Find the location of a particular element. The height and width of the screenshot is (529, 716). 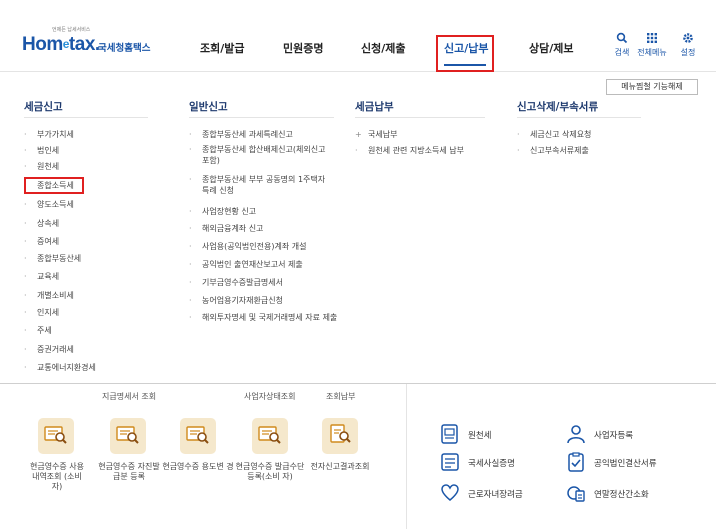

person-icon is located at coordinates (576, 434).